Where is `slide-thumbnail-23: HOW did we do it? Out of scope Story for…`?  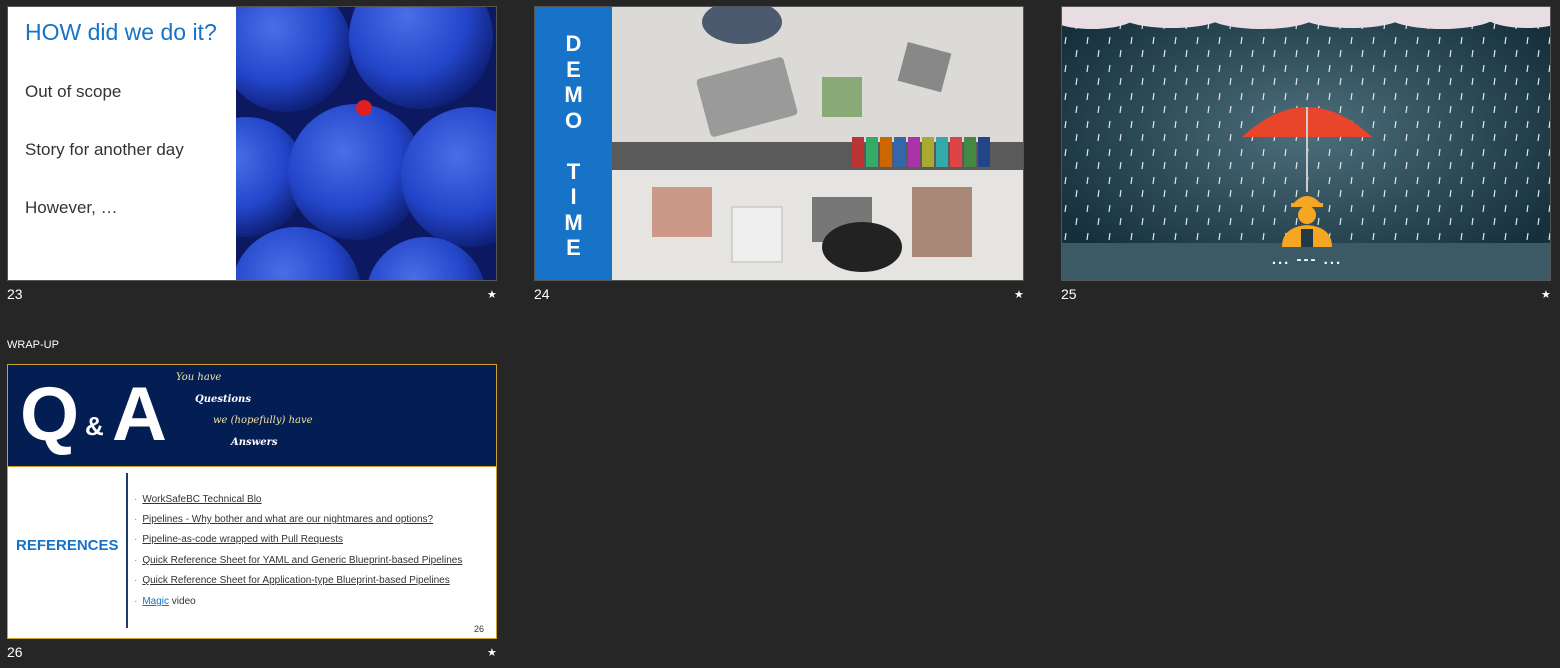 slide-thumbnail-23: HOW did we do it? Out of scope Story for… is located at coordinates (252, 143).